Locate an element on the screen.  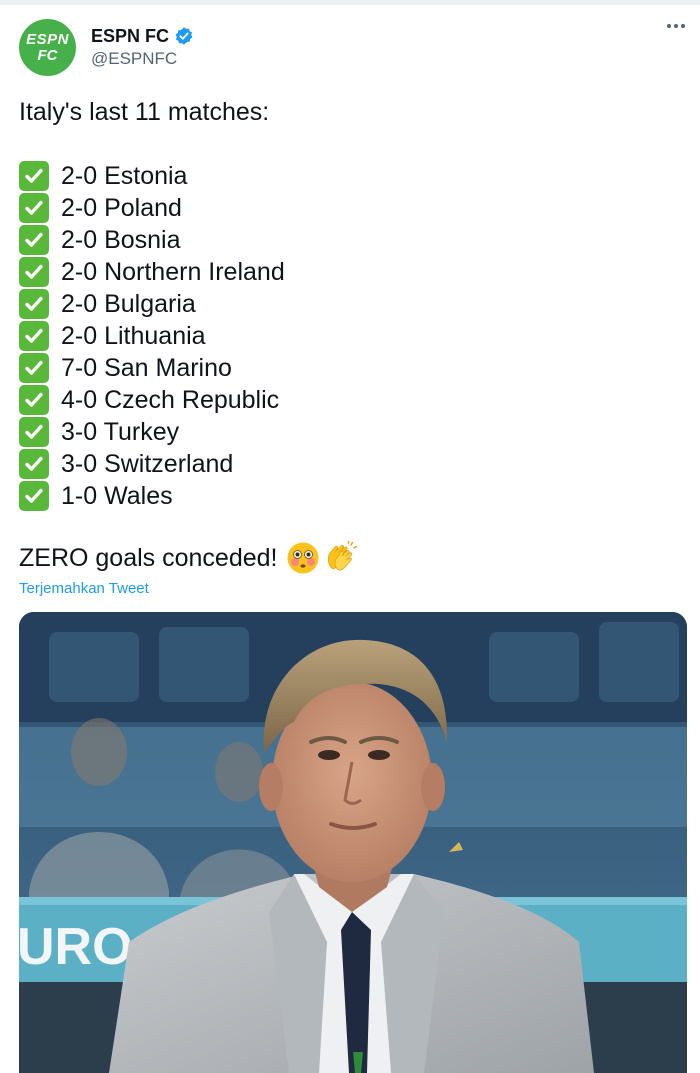
list-item: 2-0 Lithuania is located at coordinates (152, 336).